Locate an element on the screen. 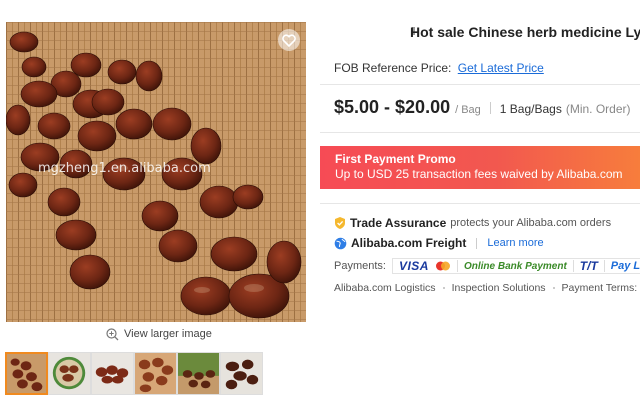 The image size is (640, 410). payment-methods: VISA Online Bank Payment T/T Pay Later is located at coordinates (515, 266).